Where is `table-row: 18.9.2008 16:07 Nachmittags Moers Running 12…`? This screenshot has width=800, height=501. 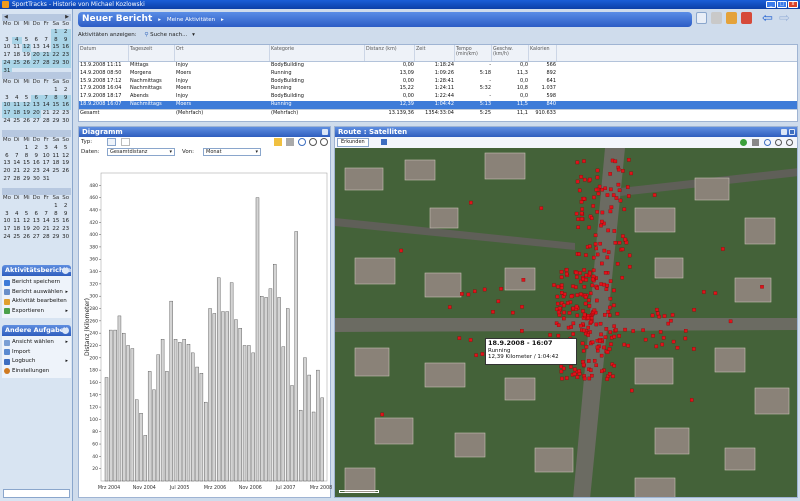 table-row: 18.9.2008 16:07 Nachmittags Moers Running 12… is located at coordinates (438, 104).